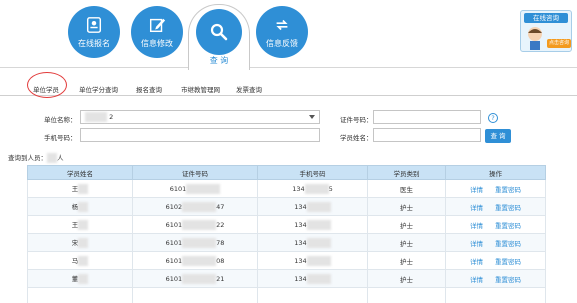 The width and height of the screenshot is (577, 303). What do you see at coordinates (80, 295) in the screenshot?
I see `cell-name` at bounding box center [80, 295].